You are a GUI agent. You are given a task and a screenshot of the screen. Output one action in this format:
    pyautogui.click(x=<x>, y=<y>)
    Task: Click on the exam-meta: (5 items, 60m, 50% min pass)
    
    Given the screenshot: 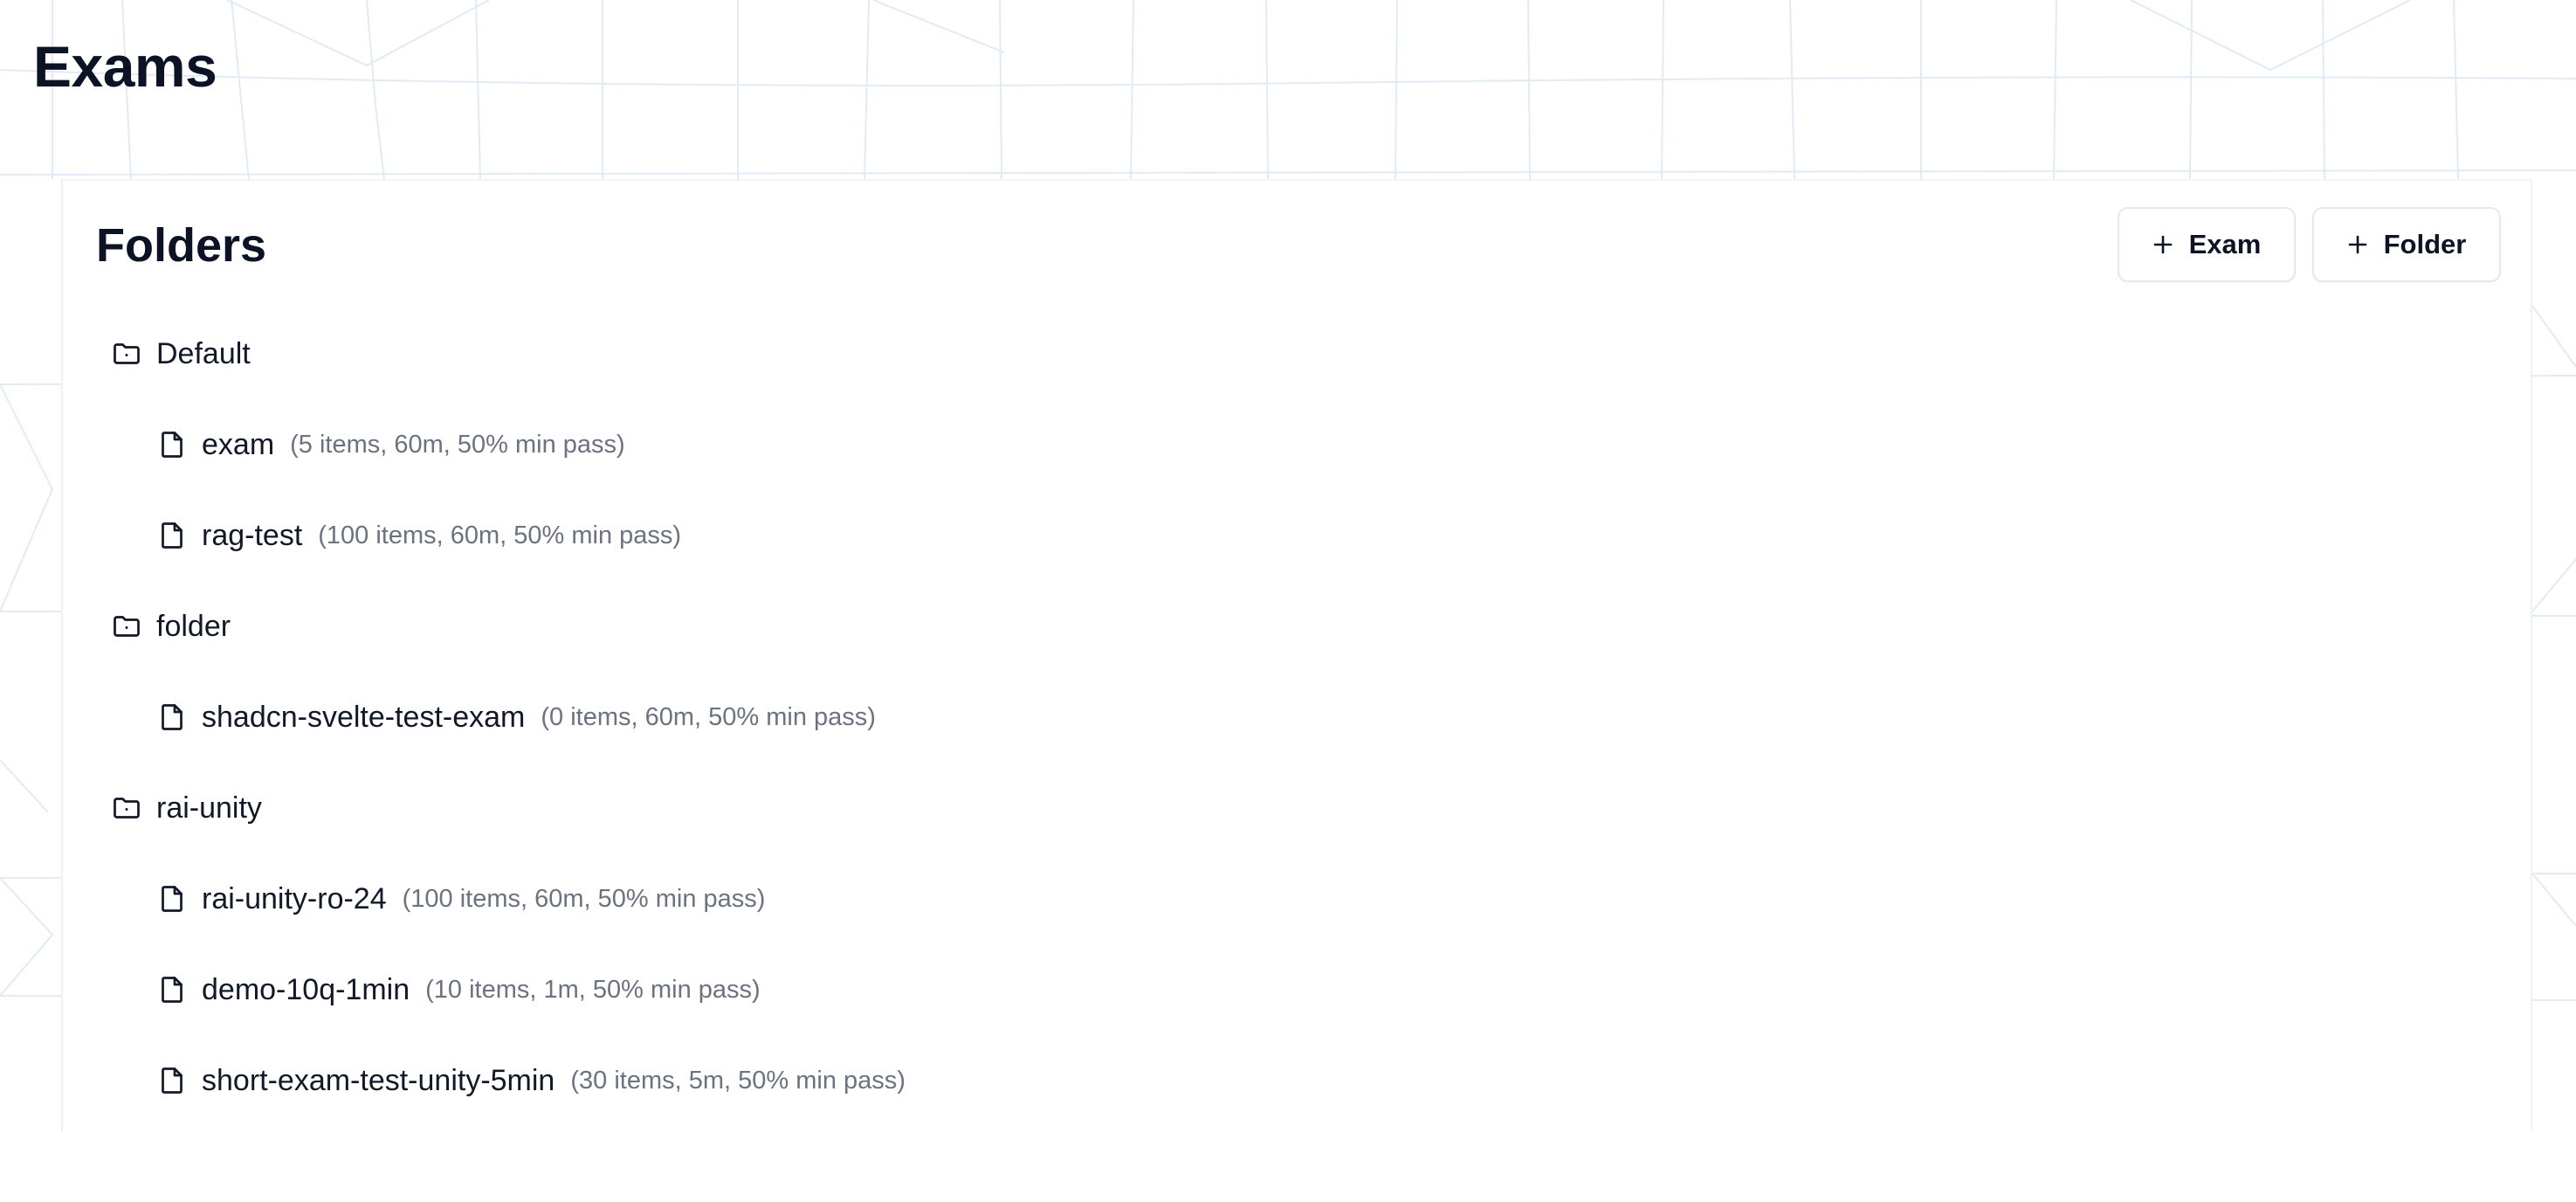 What is the action you would take?
    pyautogui.click(x=457, y=444)
    